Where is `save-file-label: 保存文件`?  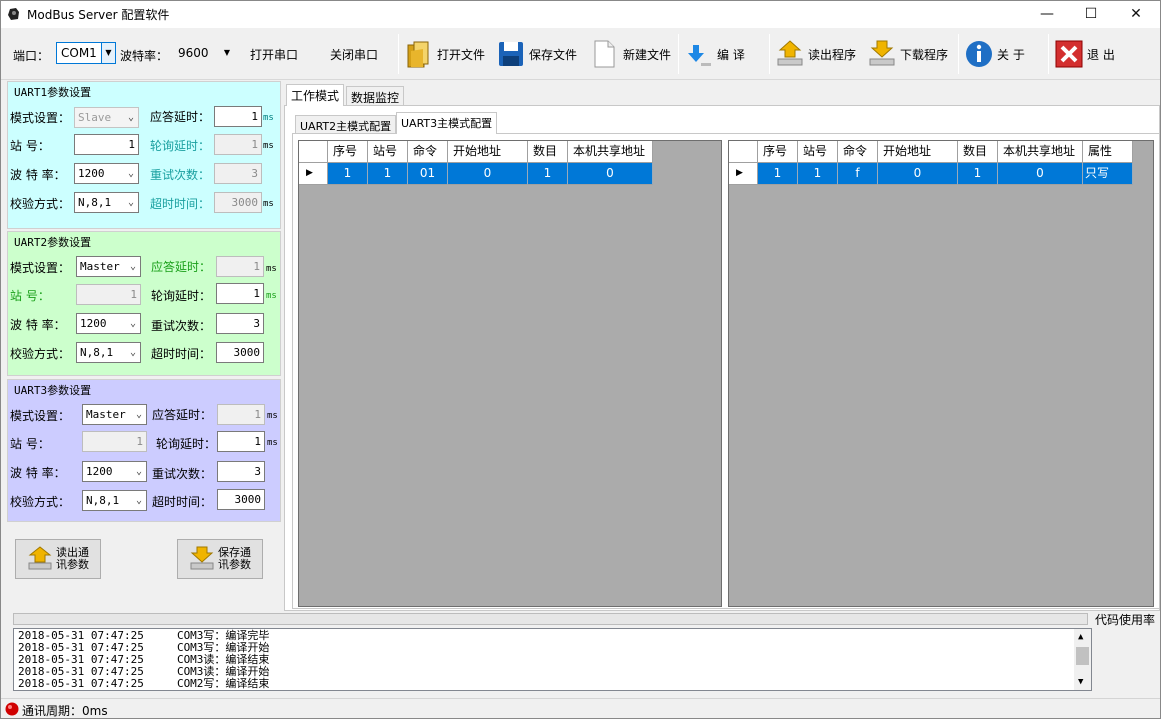 save-file-label: 保存文件 is located at coordinates (553, 54).